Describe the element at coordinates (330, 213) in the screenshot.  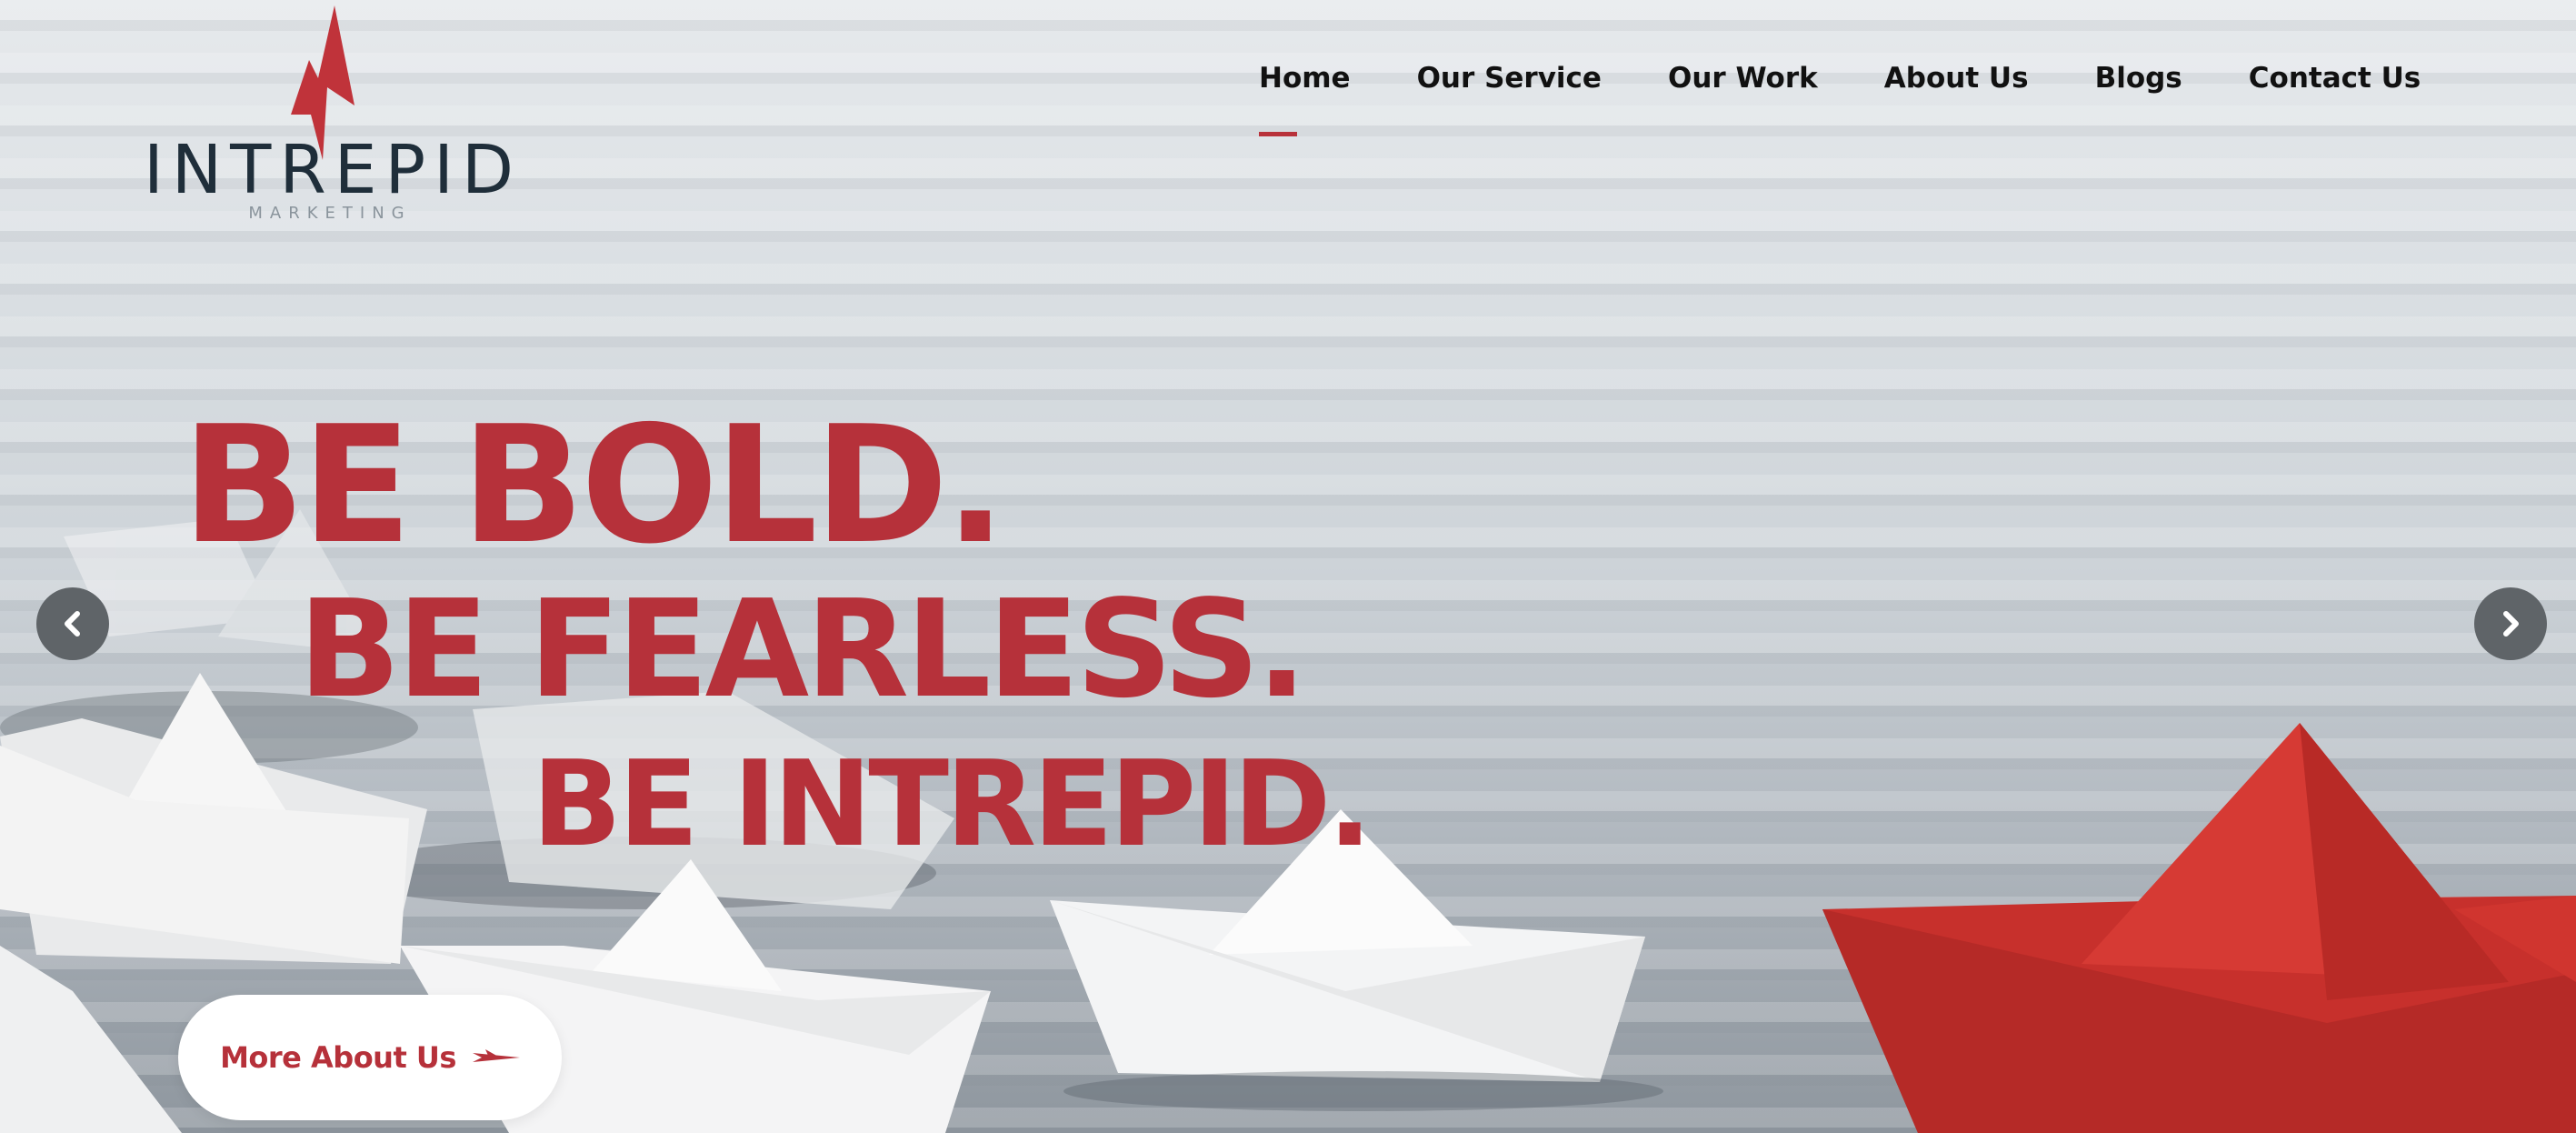
I see `logo-tagline: MARKETING` at that location.